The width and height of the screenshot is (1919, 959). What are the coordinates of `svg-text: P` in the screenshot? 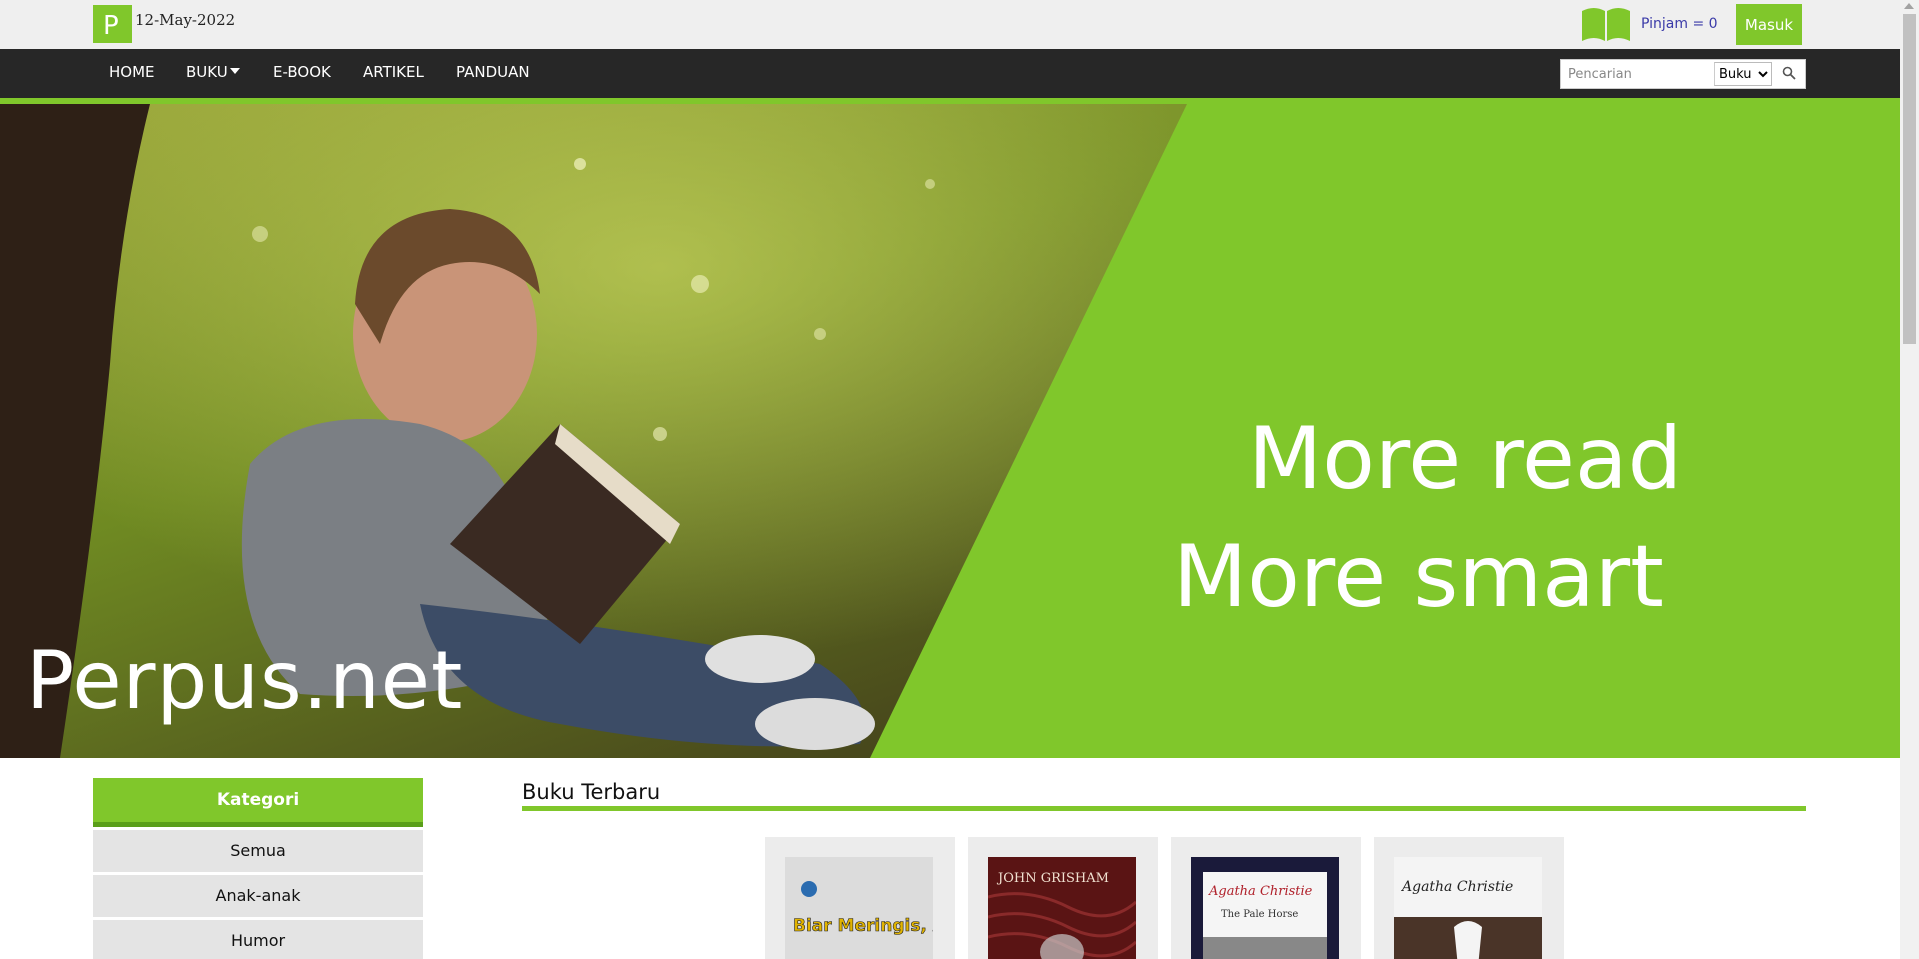 It's located at (111, 26).